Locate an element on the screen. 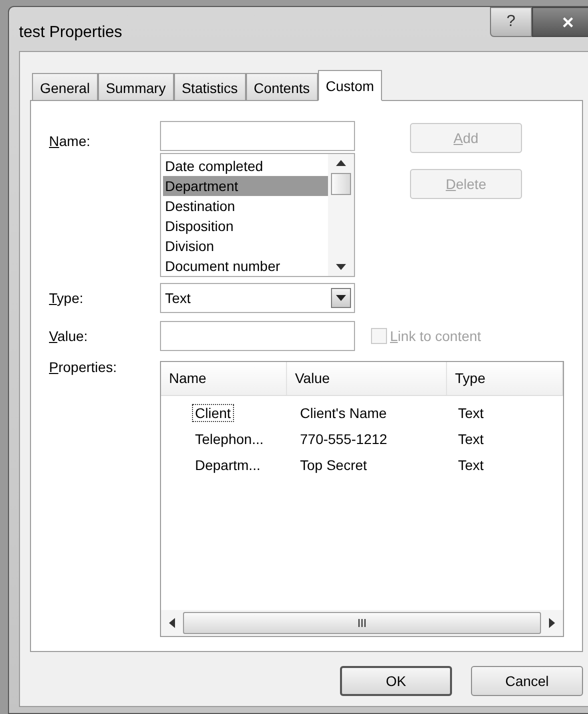 This screenshot has width=588, height=714. column-header: Type is located at coordinates (505, 378).